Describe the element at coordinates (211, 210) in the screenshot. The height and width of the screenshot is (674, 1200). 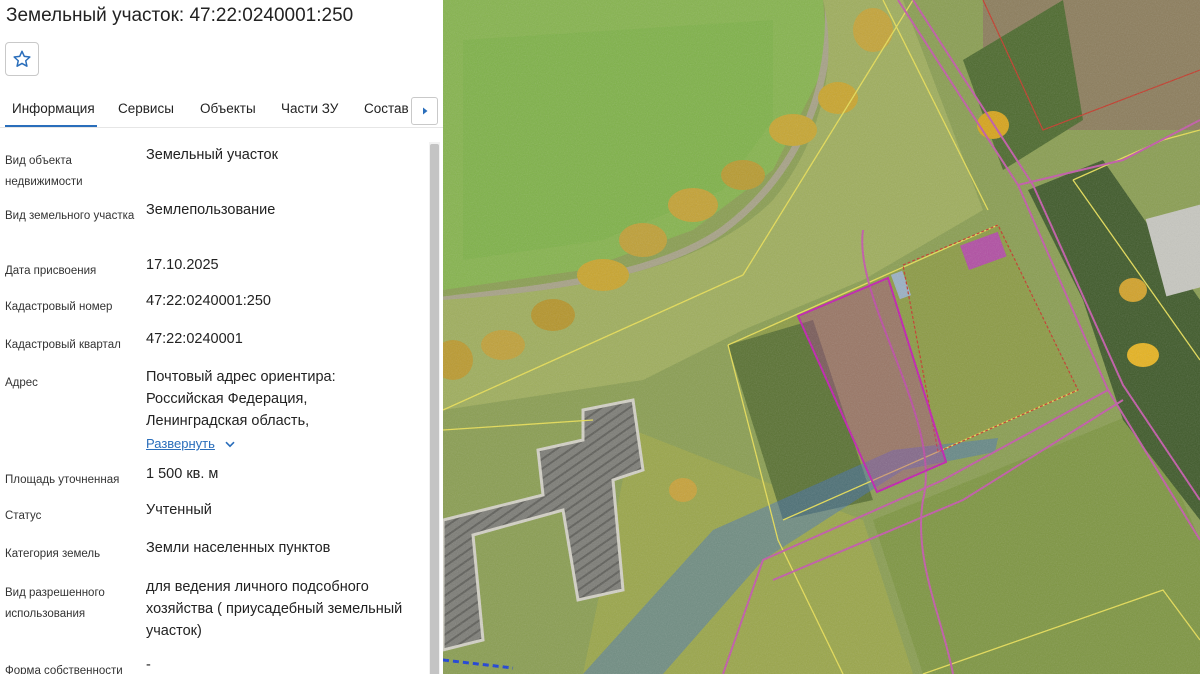
I see `field-value: Землепользование` at that location.